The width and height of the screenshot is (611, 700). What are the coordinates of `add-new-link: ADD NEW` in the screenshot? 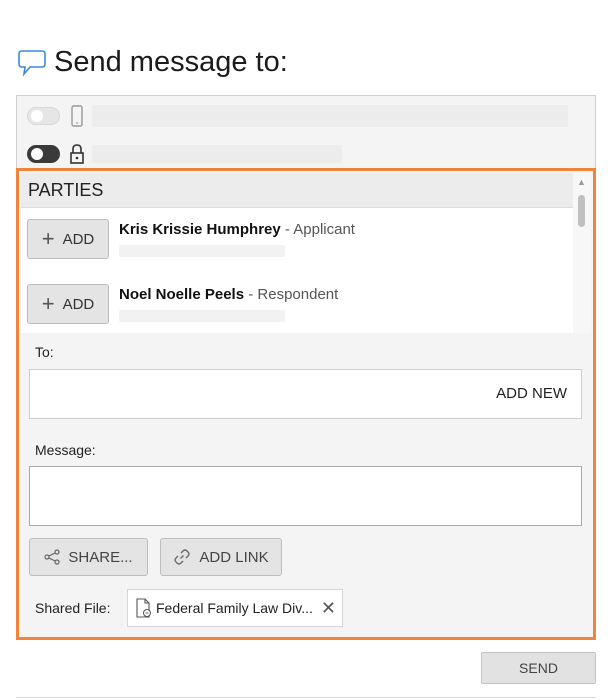 It's located at (531, 393).